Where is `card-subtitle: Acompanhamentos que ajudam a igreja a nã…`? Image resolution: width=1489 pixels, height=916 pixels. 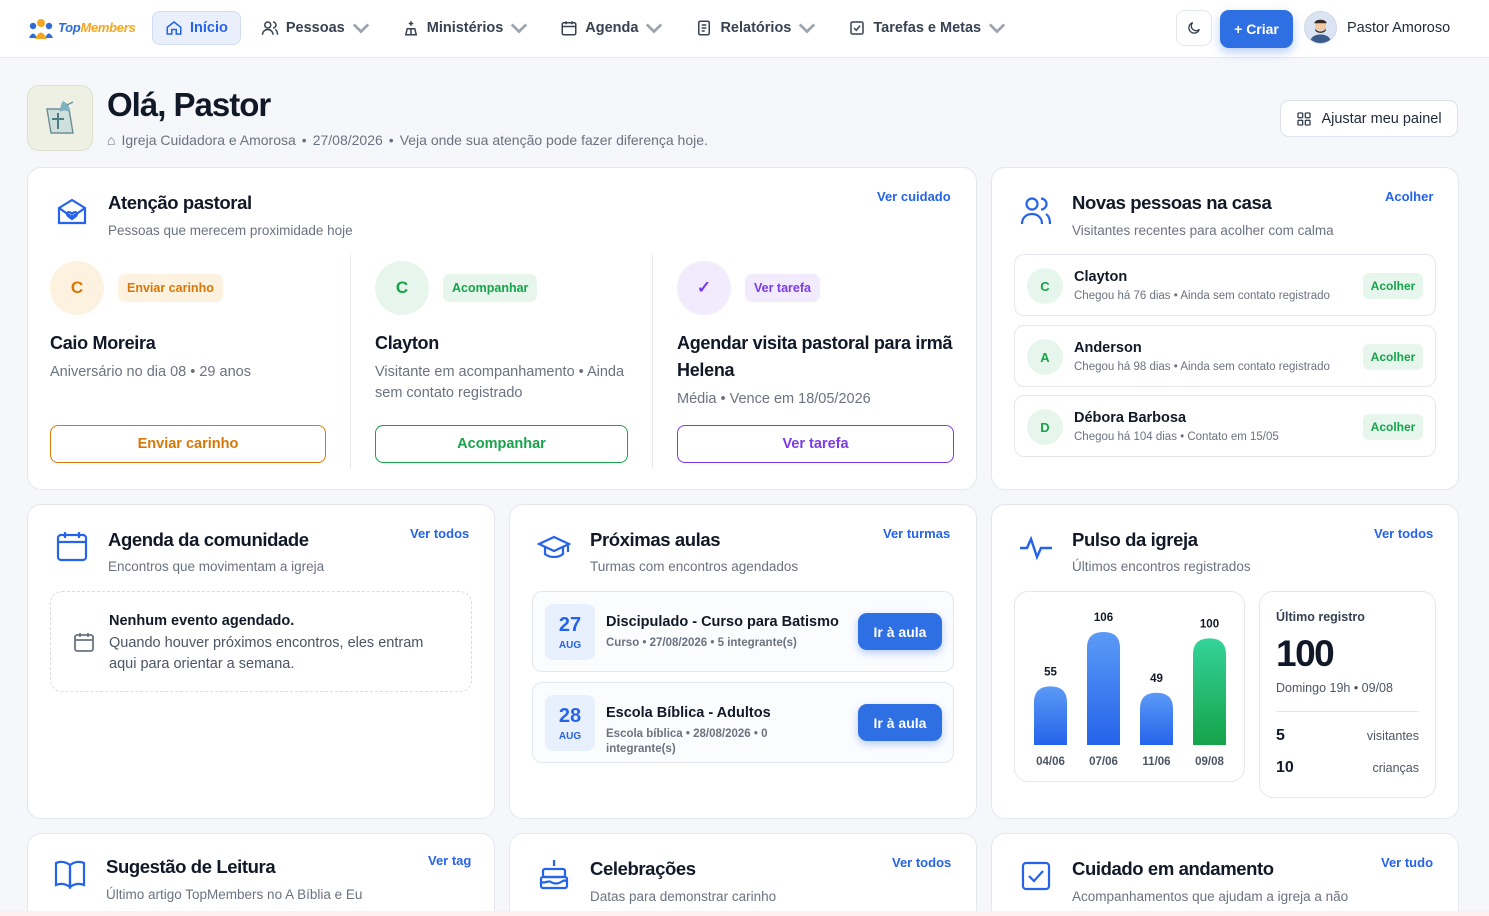 card-subtitle: Acompanhamentos que ajudam a igreja a nã… is located at coordinates (1210, 896).